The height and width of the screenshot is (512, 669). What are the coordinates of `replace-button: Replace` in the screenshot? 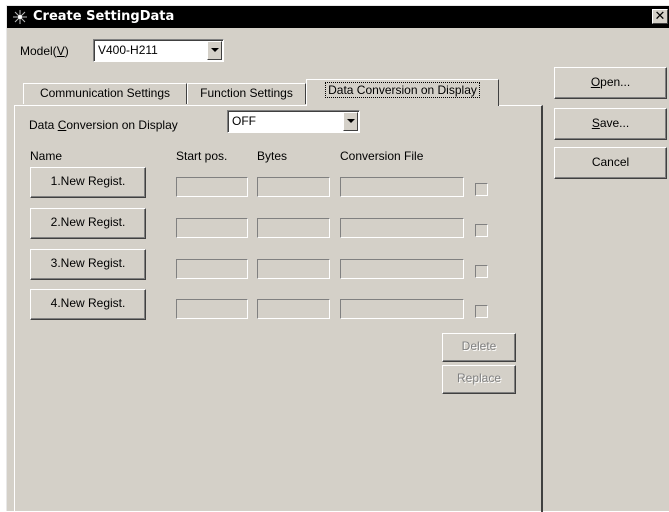 It's located at (479, 379).